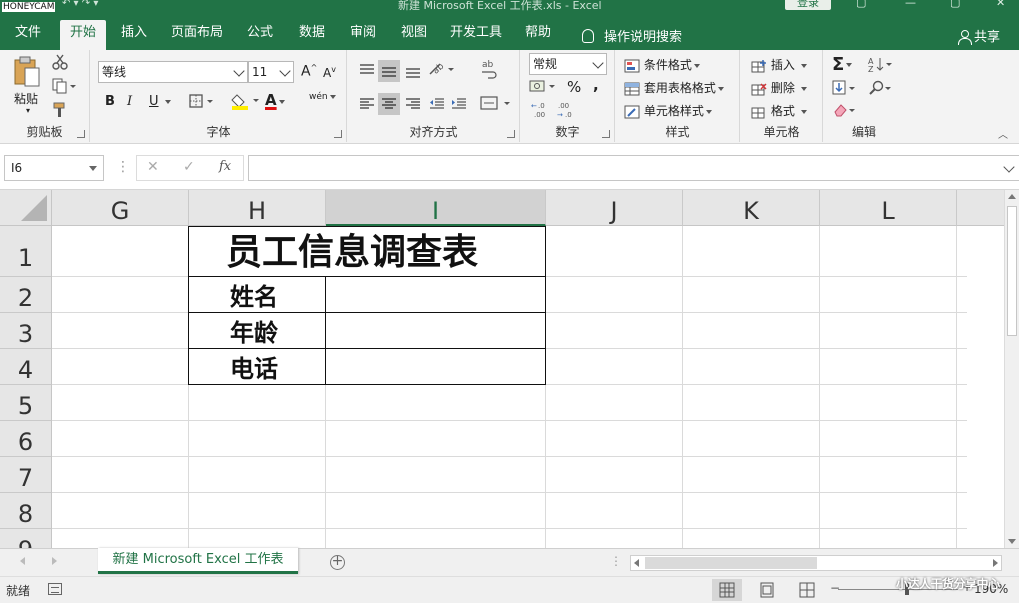 Image resolution: width=1019 pixels, height=603 pixels. Describe the element at coordinates (1011, 369) in the screenshot. I see `vertical-scrollbar` at that location.